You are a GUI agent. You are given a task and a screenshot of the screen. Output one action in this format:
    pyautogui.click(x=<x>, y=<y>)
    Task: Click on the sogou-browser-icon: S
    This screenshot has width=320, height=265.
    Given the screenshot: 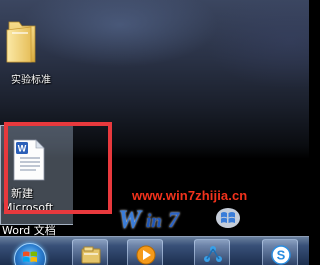 What is the action you would take?
    pyautogui.click(x=281, y=255)
    